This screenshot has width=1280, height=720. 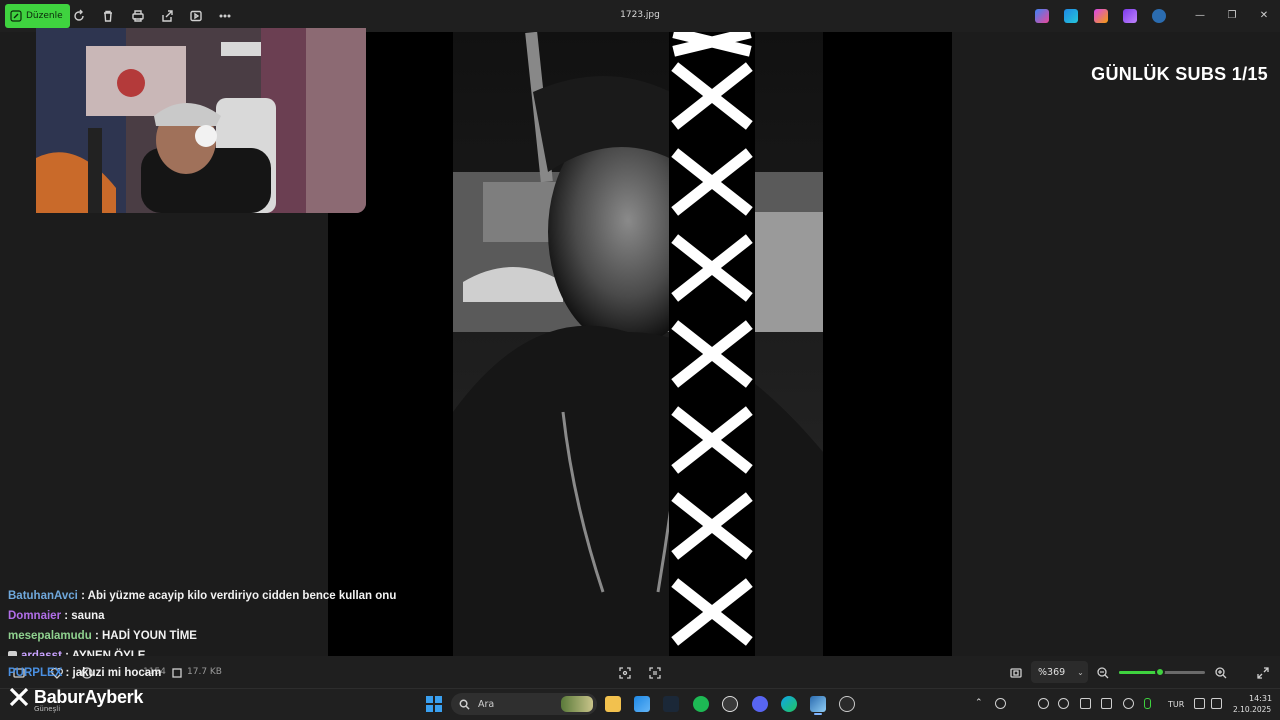 What do you see at coordinates (1130, 16) in the screenshot?
I see `paint-icon` at bounding box center [1130, 16].